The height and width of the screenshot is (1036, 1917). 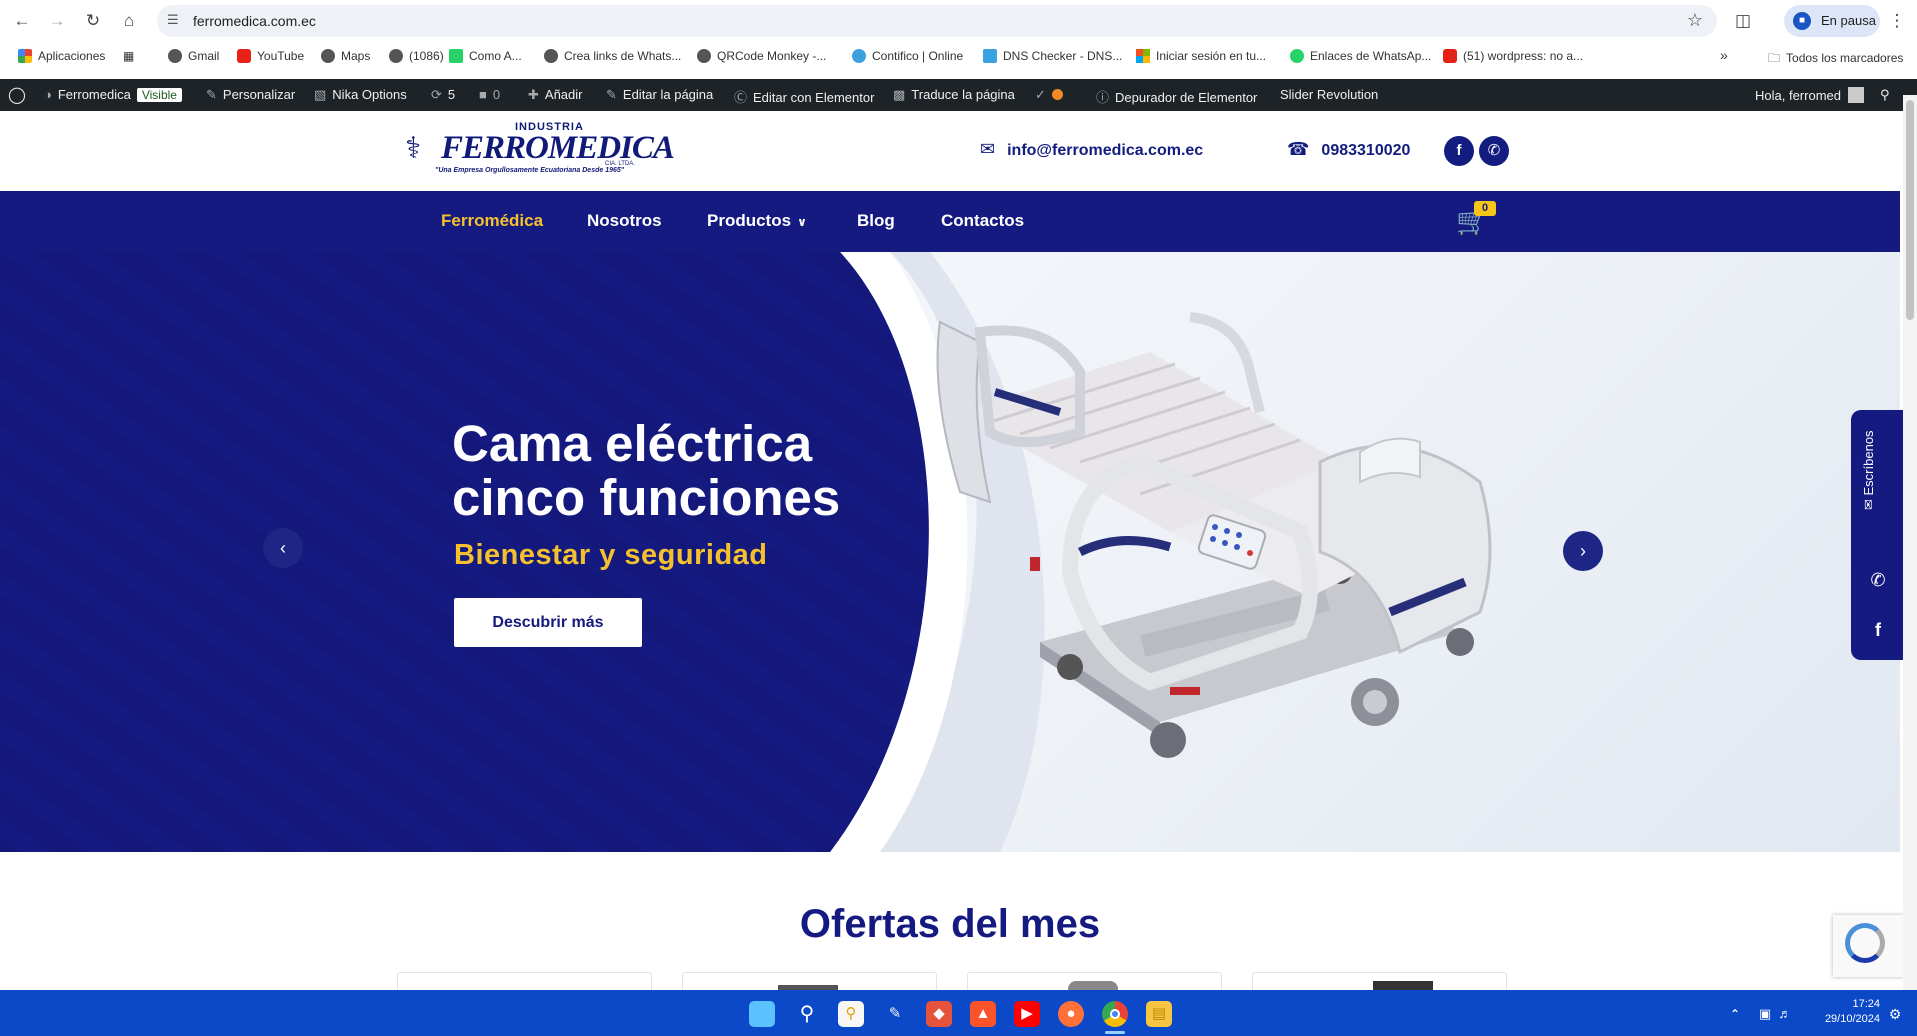 What do you see at coordinates (270, 56) in the screenshot?
I see `bookmark-youtube: YouTube` at bounding box center [270, 56].